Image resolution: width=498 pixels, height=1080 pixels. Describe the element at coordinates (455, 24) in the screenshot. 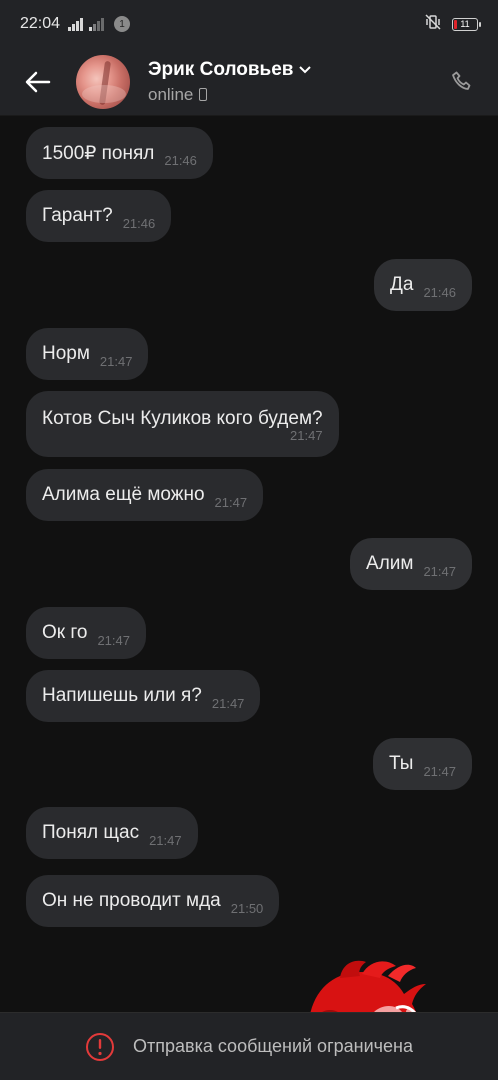

I see `battery-fill` at that location.